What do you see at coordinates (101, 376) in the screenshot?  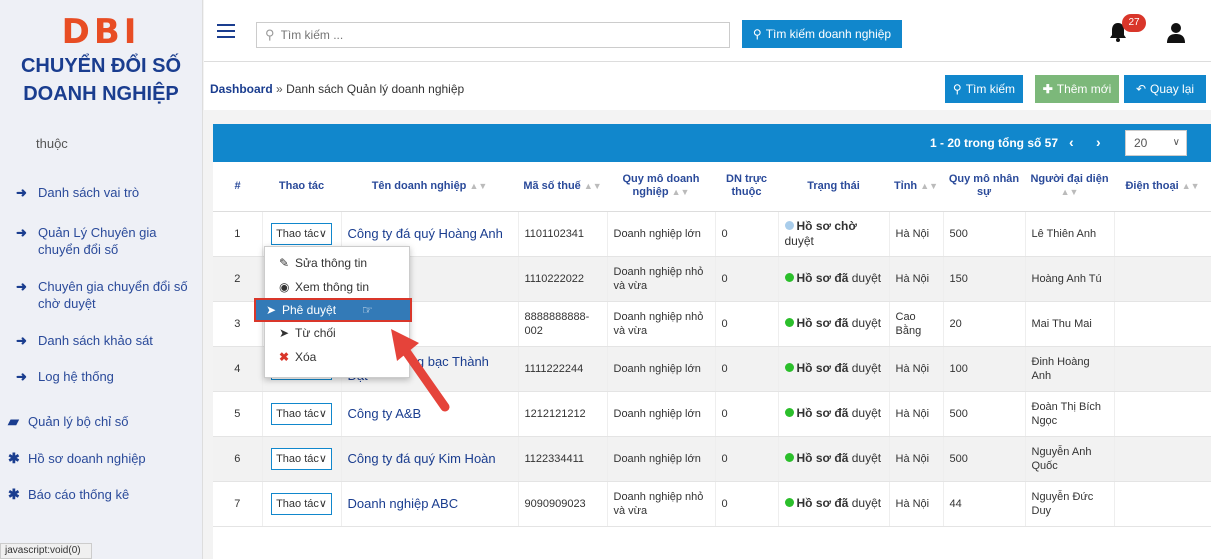 I see `sidebar-item-logs: ➜ Log hệ thống` at bounding box center [101, 376].